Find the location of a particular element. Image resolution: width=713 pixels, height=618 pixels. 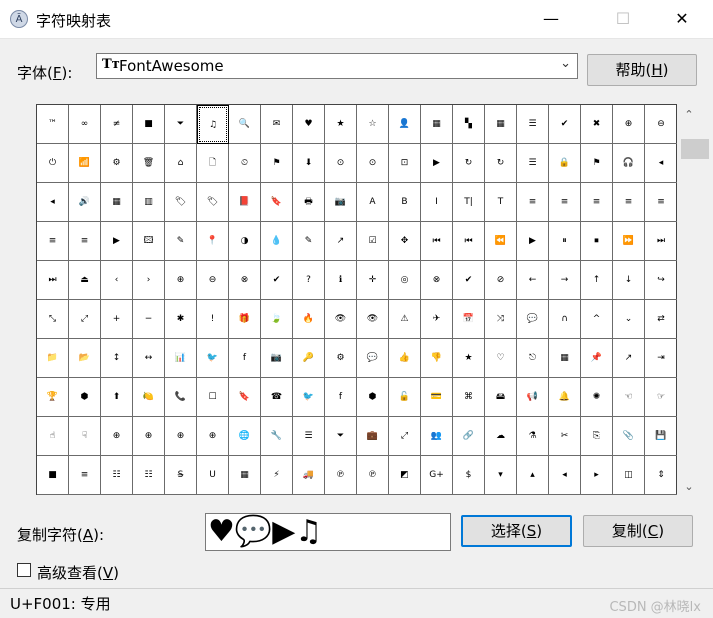

char-cell: ✉ is located at coordinates (277, 124).